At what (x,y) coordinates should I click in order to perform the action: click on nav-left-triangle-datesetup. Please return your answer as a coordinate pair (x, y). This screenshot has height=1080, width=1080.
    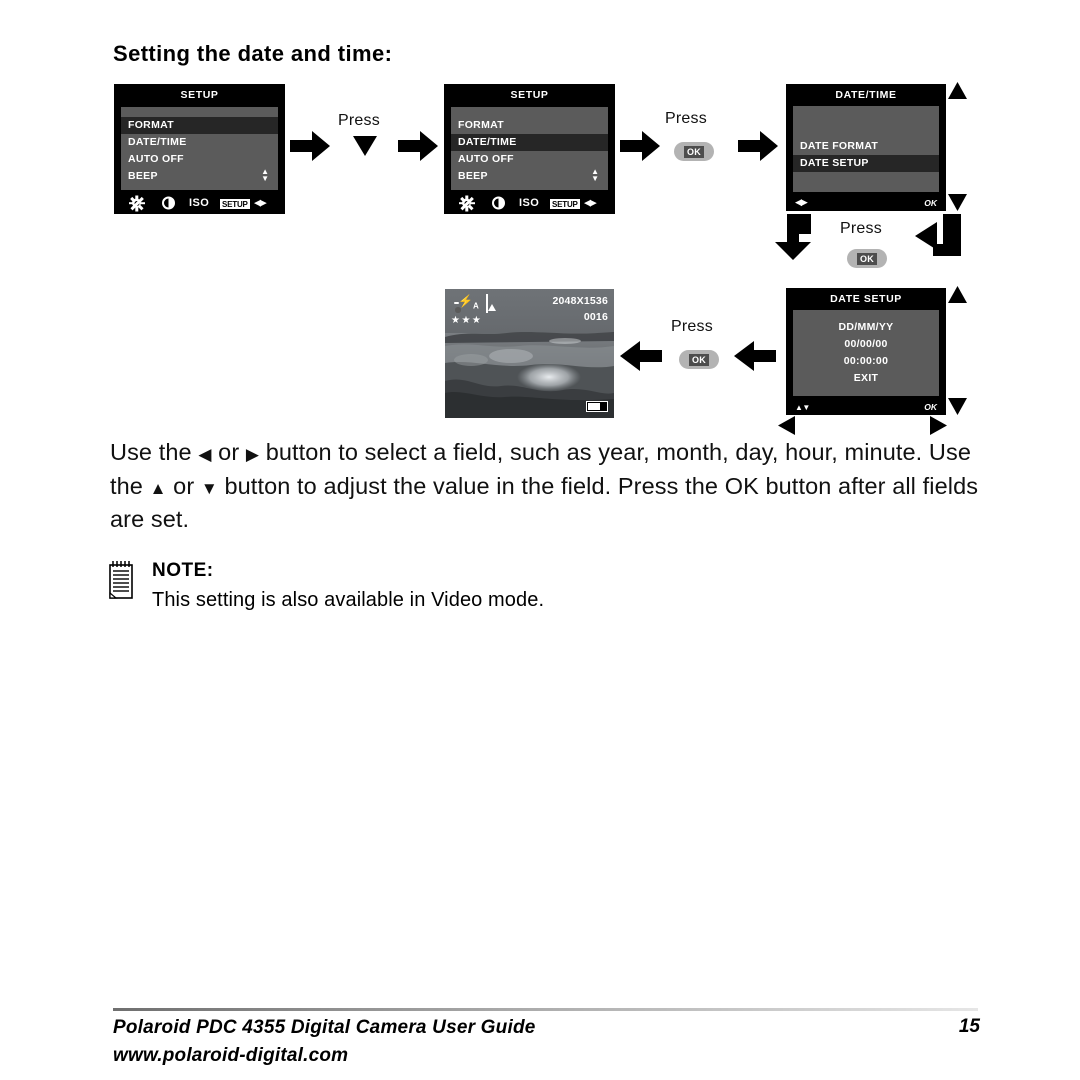
    Looking at the image, I should click on (786, 425).